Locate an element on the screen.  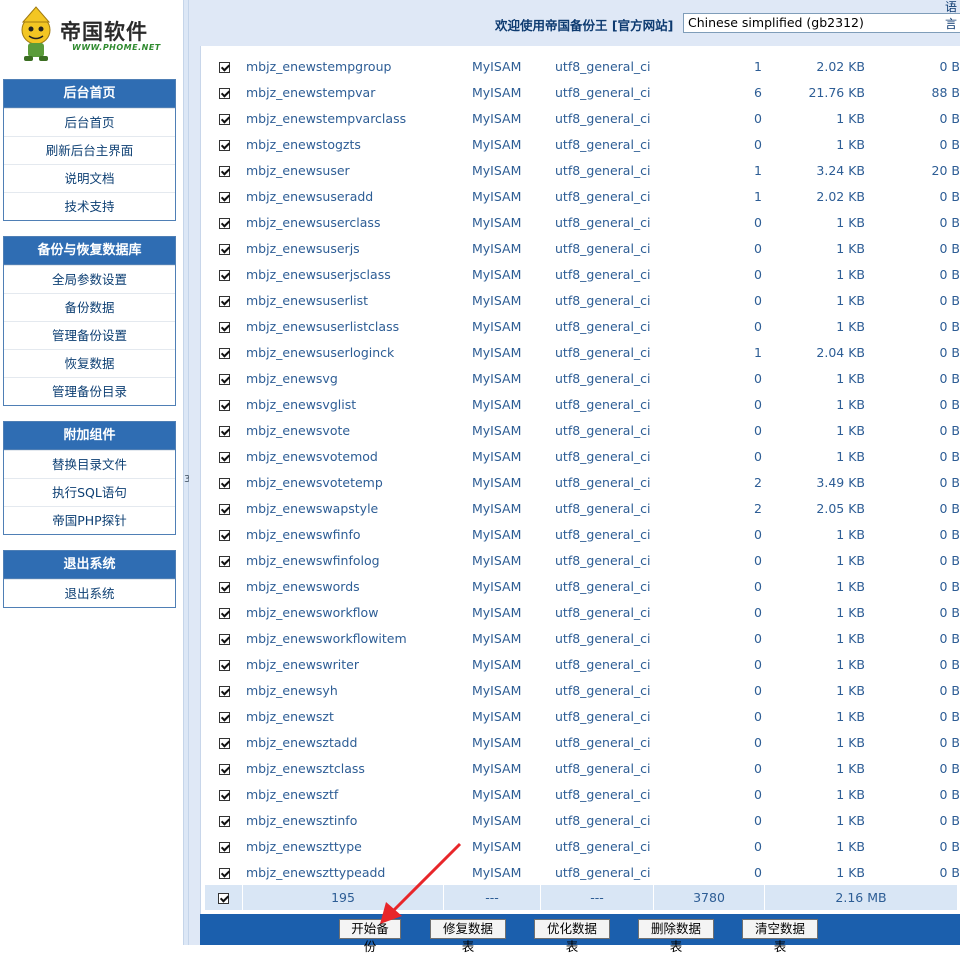
table-name-link: mbjz_enewsworkflow is located at coordinates (357, 612).